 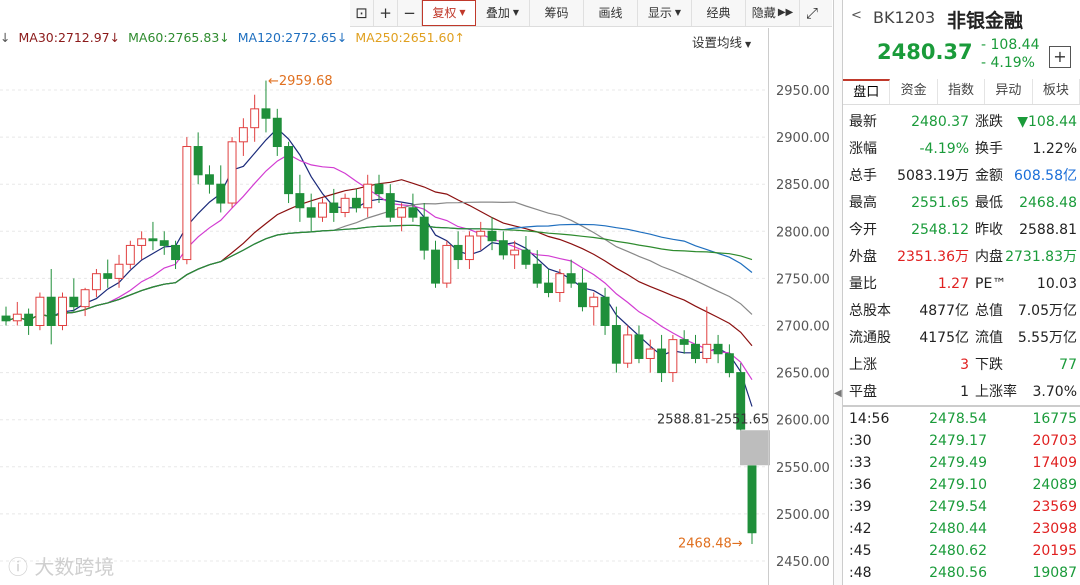 What do you see at coordinates (964, 392) in the screenshot?
I see `stat-value: 1` at bounding box center [964, 392].